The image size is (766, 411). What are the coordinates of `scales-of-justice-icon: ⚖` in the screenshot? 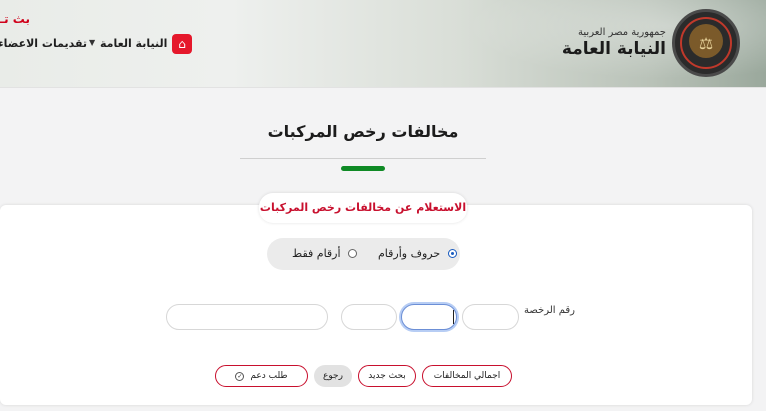 It's located at (706, 43).